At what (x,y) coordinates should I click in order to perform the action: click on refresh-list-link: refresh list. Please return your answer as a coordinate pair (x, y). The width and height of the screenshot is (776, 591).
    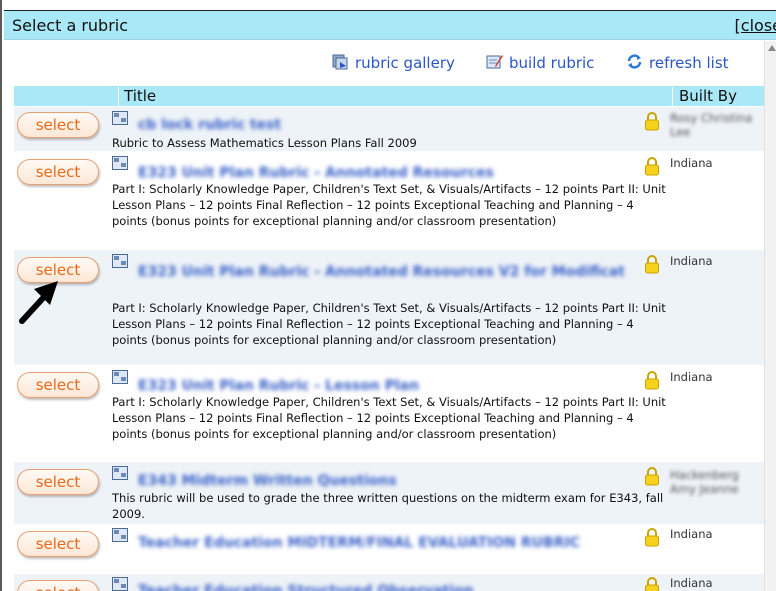
    Looking at the image, I should click on (677, 62).